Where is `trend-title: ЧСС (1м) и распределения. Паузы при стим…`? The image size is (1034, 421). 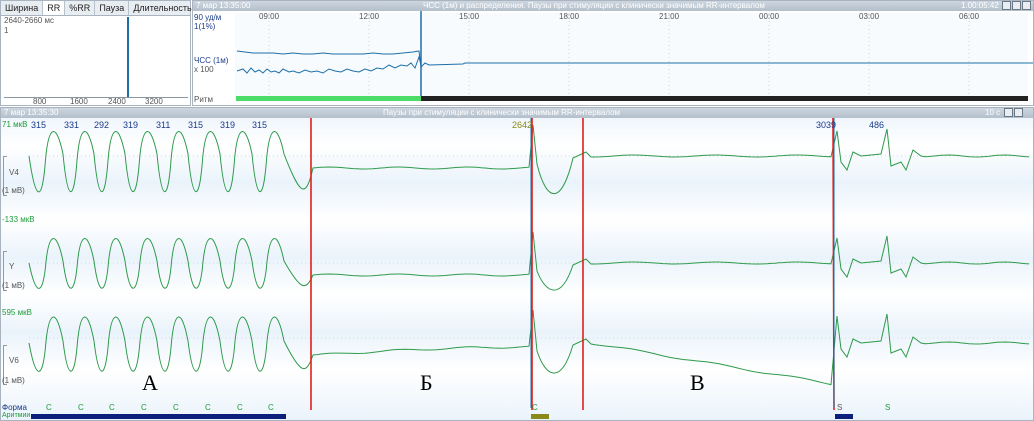 trend-title: ЧСС (1м) и распределения. Паузы при стим… is located at coordinates (594, 5).